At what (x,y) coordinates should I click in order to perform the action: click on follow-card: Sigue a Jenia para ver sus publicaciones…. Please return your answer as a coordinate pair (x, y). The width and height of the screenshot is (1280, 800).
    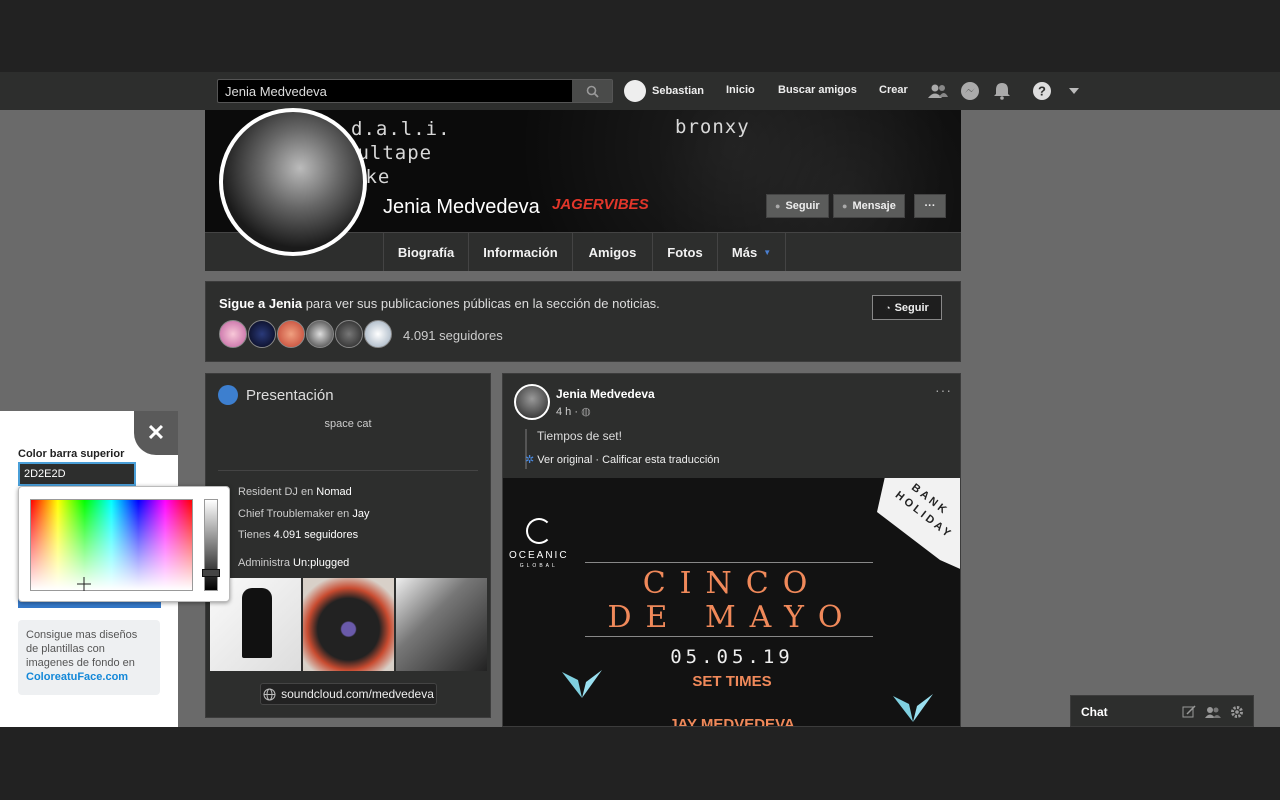
    Looking at the image, I should click on (583, 321).